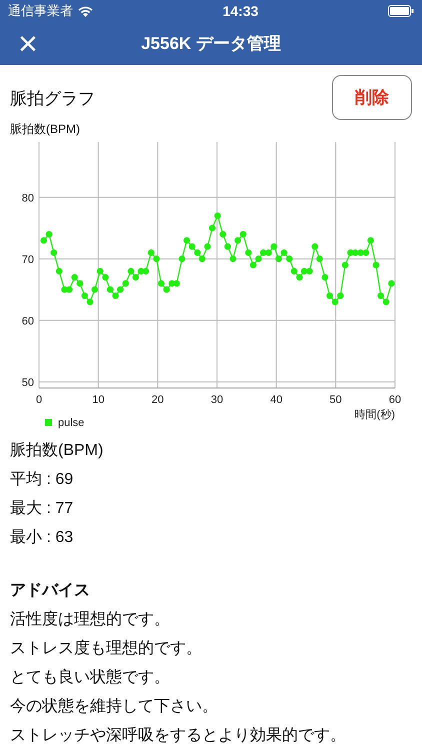 This screenshot has height=750, width=422. Describe the element at coordinates (71, 423) in the screenshot. I see `legend-label: pulse` at that location.